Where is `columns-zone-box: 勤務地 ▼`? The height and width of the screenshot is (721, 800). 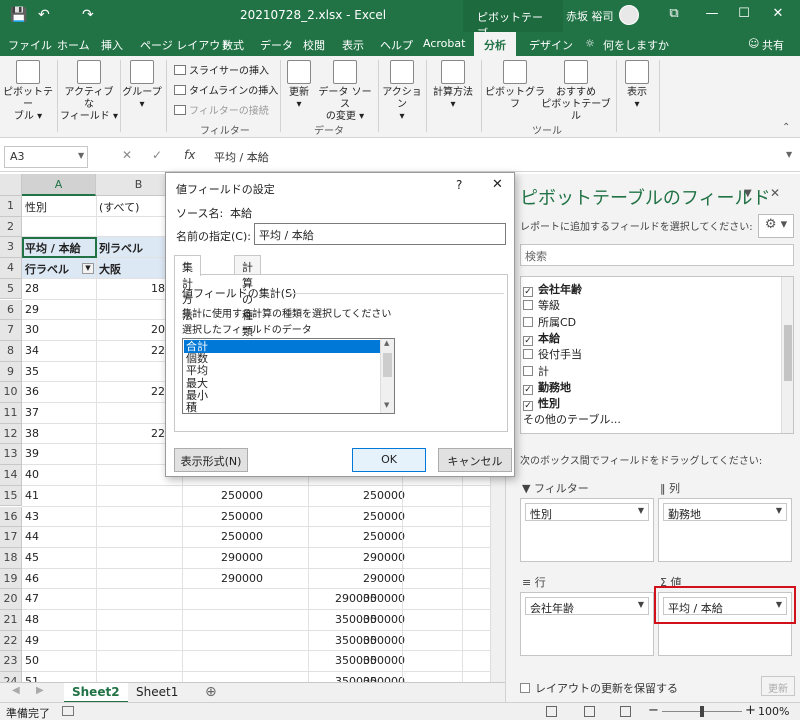 columns-zone-box: 勤務地 ▼ is located at coordinates (725, 530).